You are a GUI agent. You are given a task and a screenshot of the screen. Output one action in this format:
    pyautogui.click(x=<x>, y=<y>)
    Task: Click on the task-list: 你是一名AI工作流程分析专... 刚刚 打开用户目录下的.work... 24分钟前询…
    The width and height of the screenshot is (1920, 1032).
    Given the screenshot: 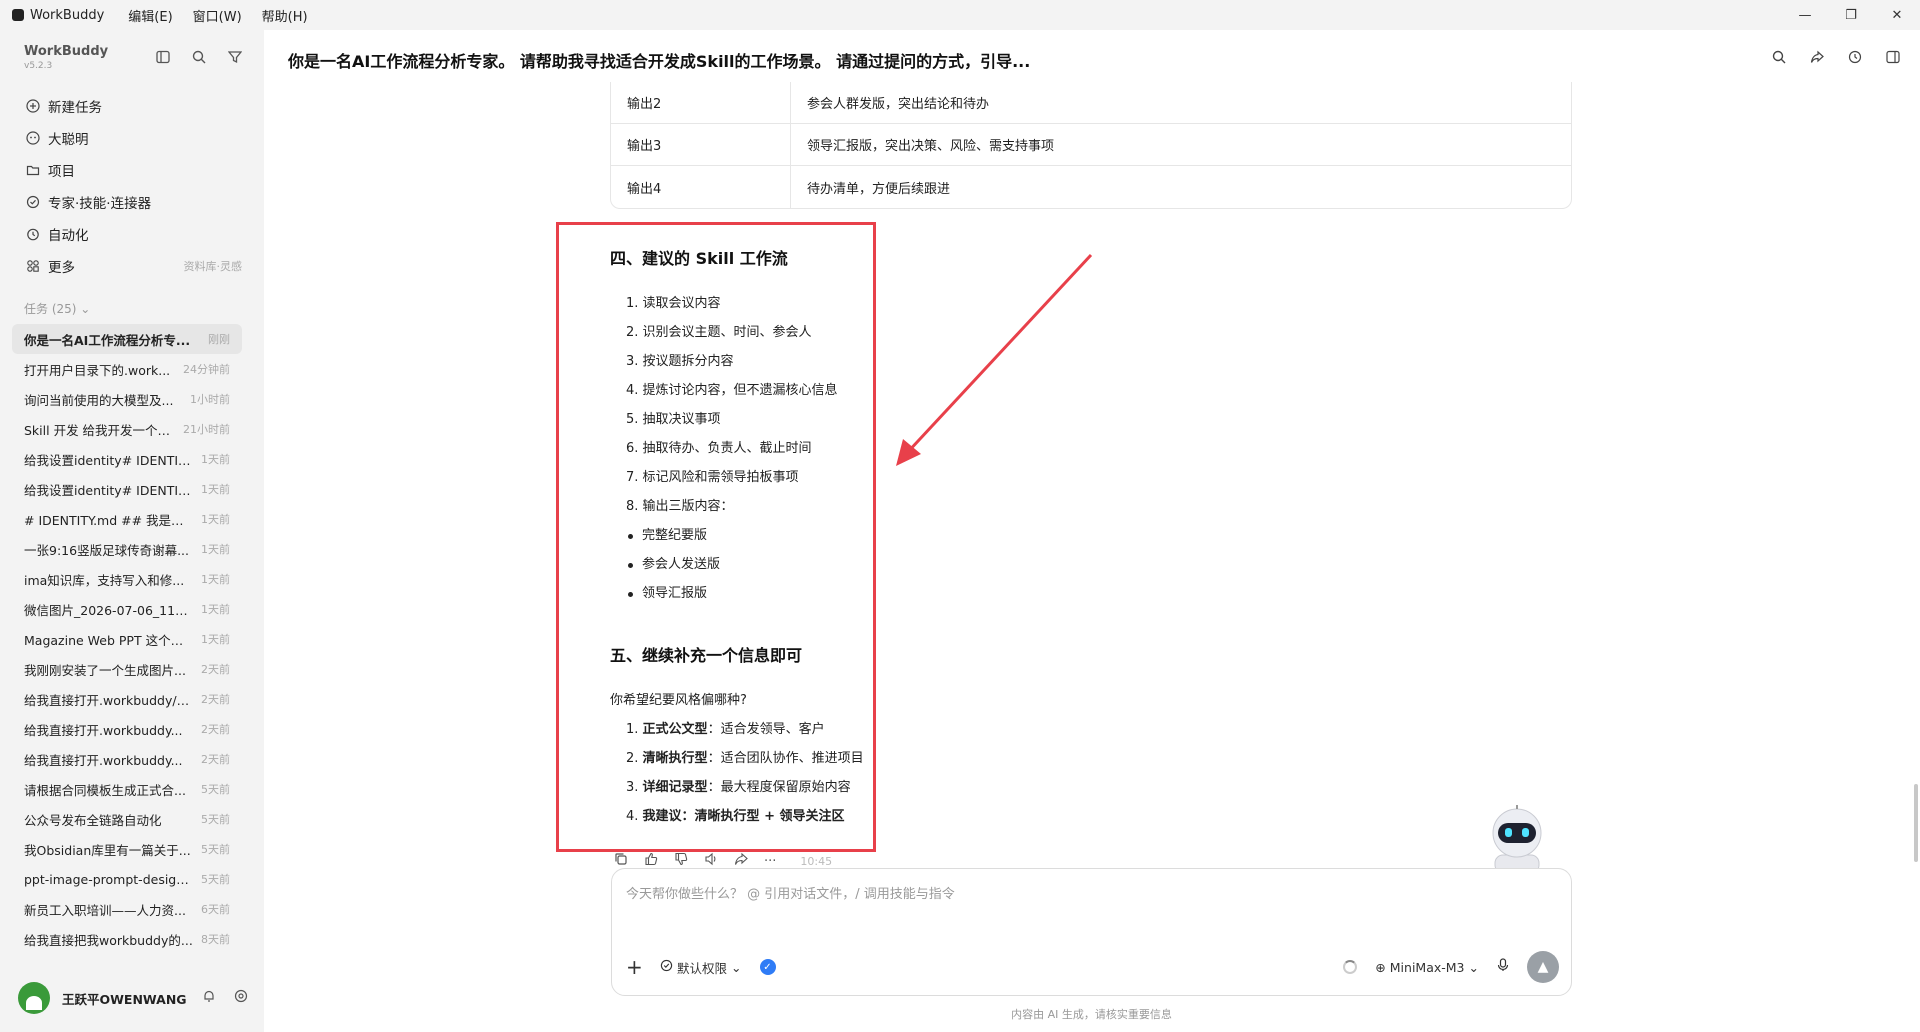 What is the action you would take?
    pyautogui.click(x=127, y=639)
    